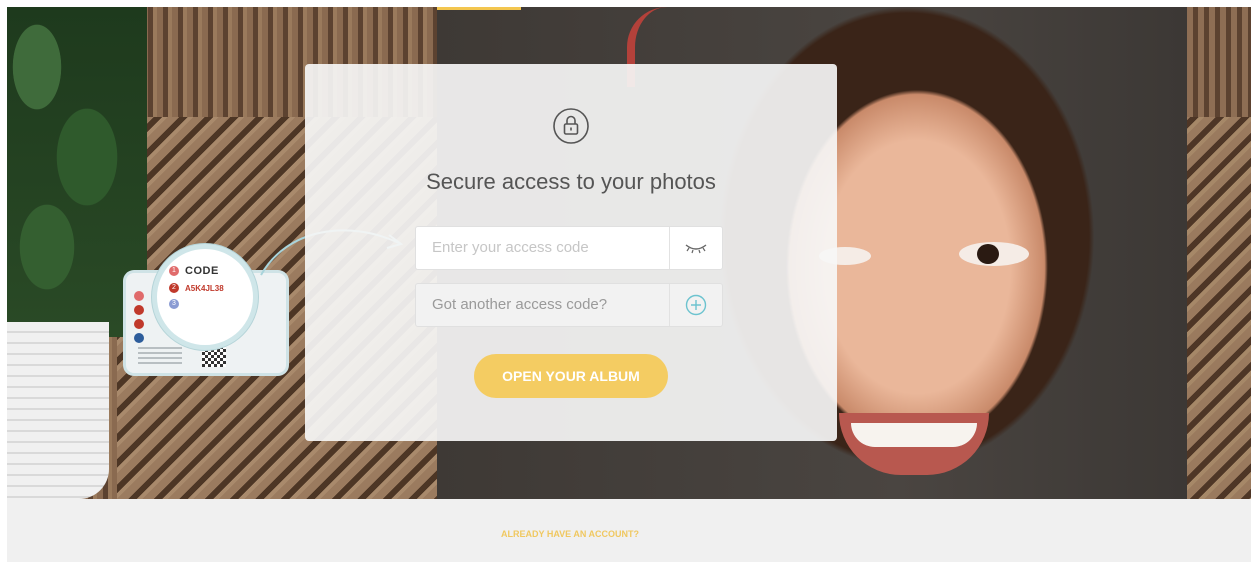 Image resolution: width=1253 pixels, height=562 pixels. I want to click on lock-icon, so click(571, 126).